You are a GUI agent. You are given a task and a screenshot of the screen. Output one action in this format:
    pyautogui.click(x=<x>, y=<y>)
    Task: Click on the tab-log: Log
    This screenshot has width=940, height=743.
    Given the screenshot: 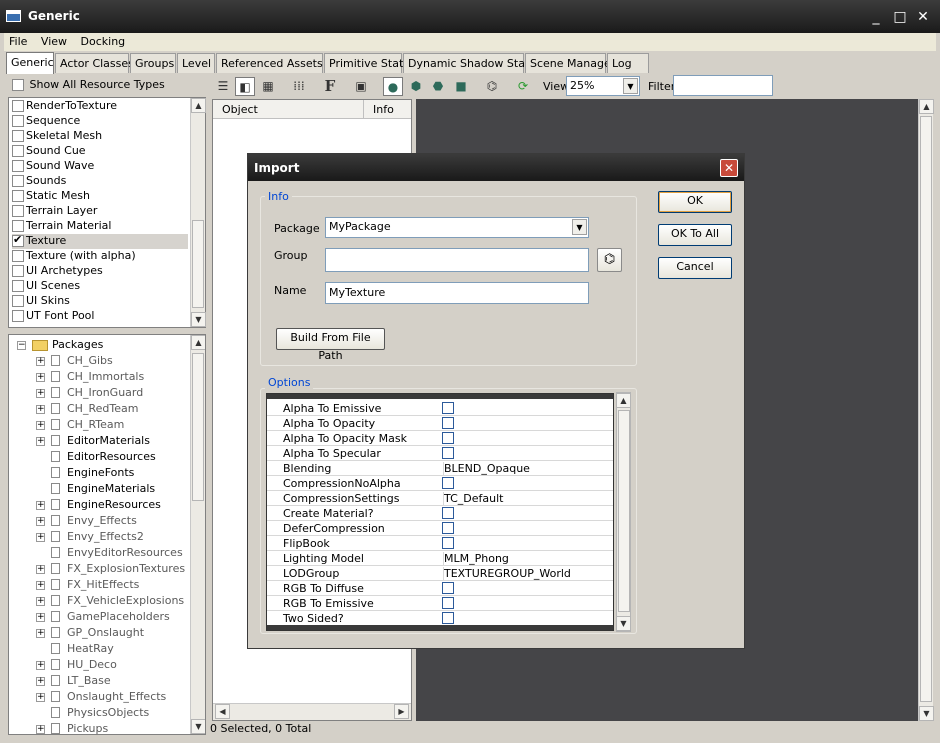 What is the action you would take?
    pyautogui.click(x=628, y=63)
    